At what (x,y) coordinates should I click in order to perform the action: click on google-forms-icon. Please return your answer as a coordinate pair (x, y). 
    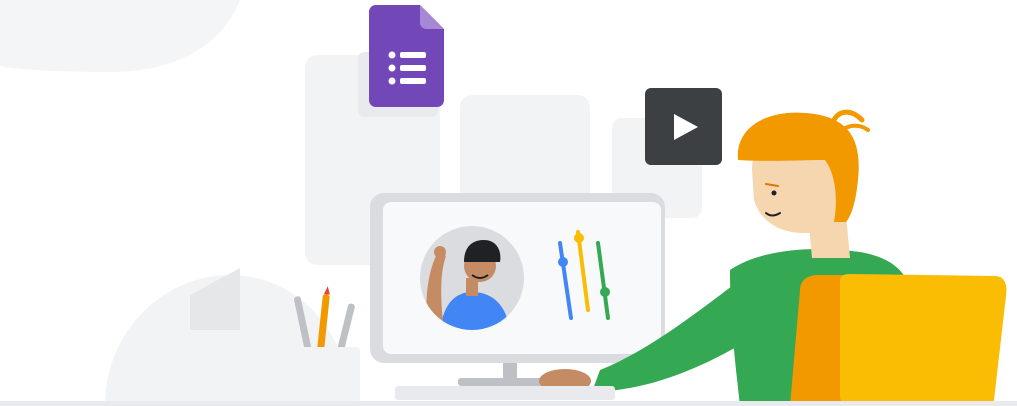
    Looking at the image, I should click on (406, 56).